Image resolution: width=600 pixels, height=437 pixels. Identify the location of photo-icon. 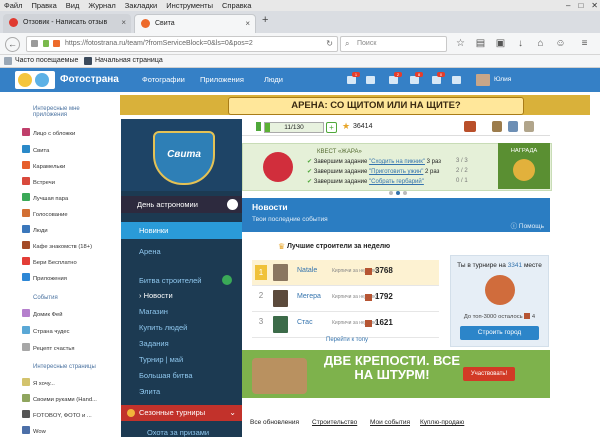
(393, 80).